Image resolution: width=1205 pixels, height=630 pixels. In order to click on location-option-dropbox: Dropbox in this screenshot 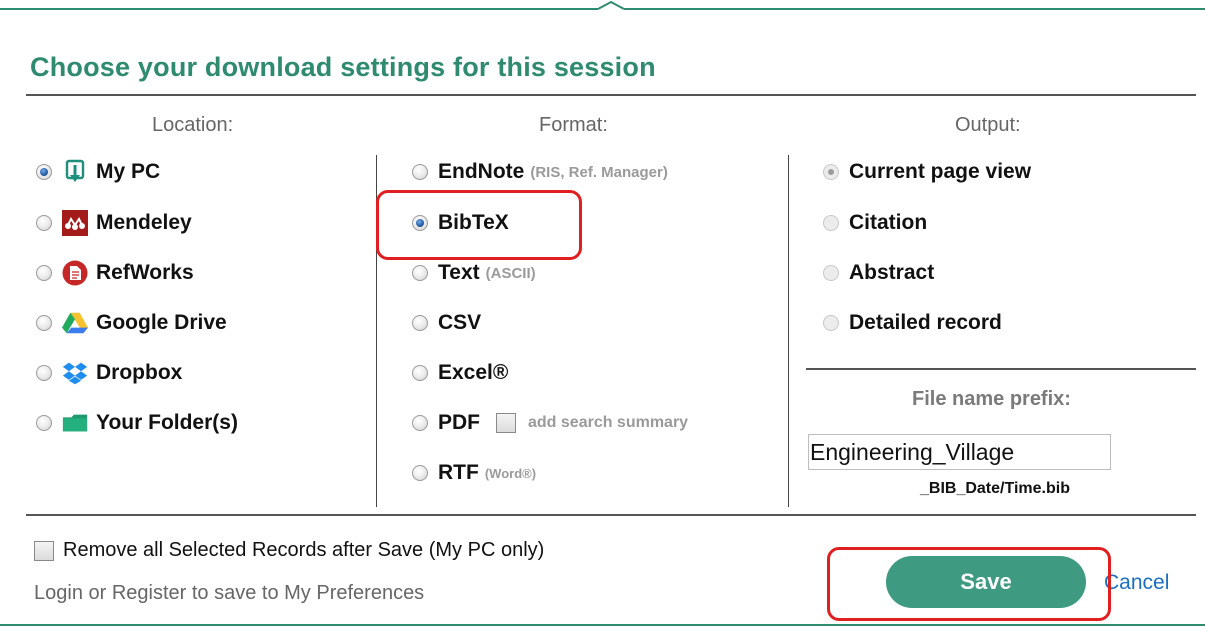, I will do `click(109, 373)`.